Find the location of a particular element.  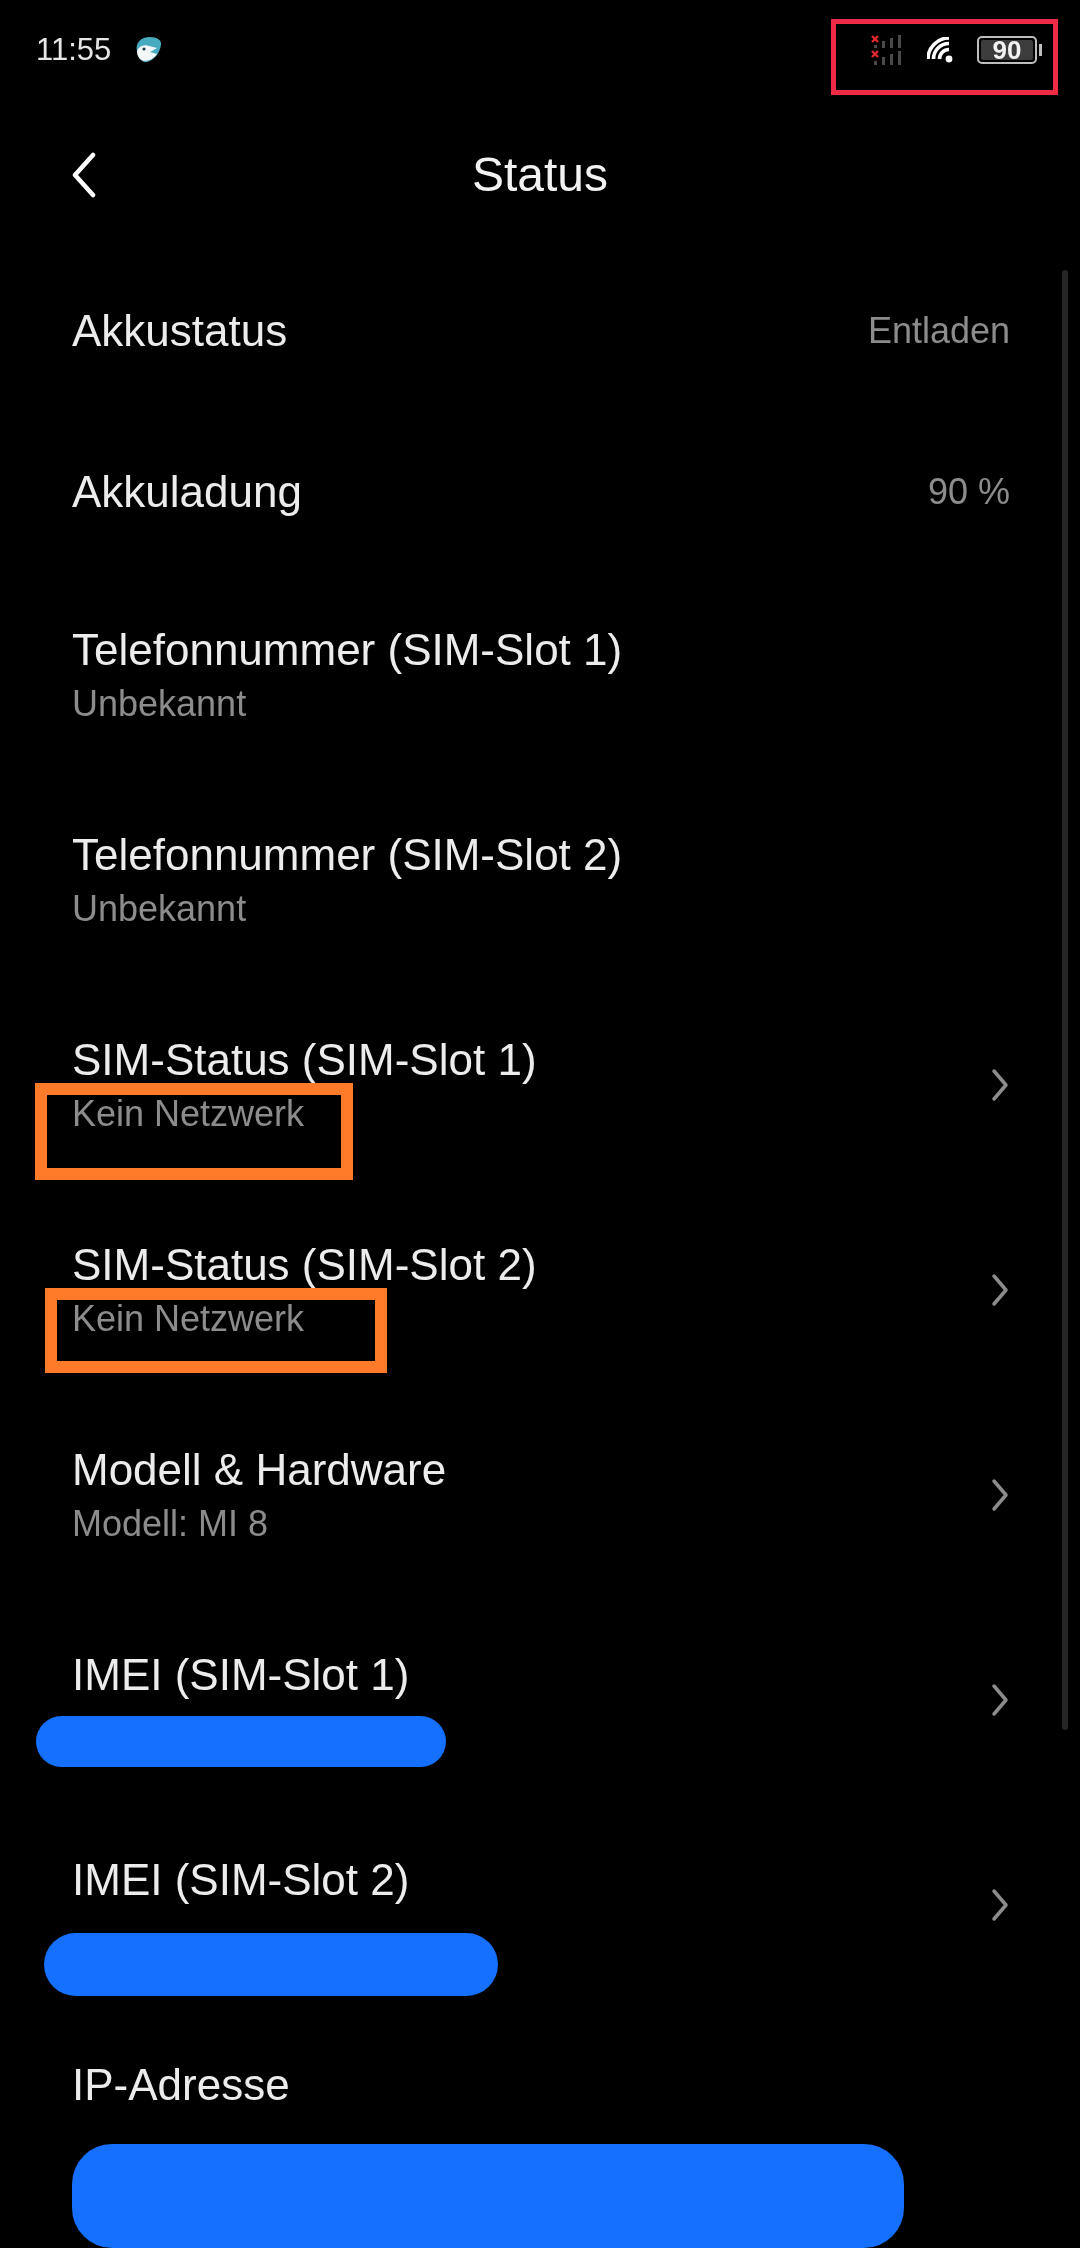

setting-value: 90 % is located at coordinates (968, 491).